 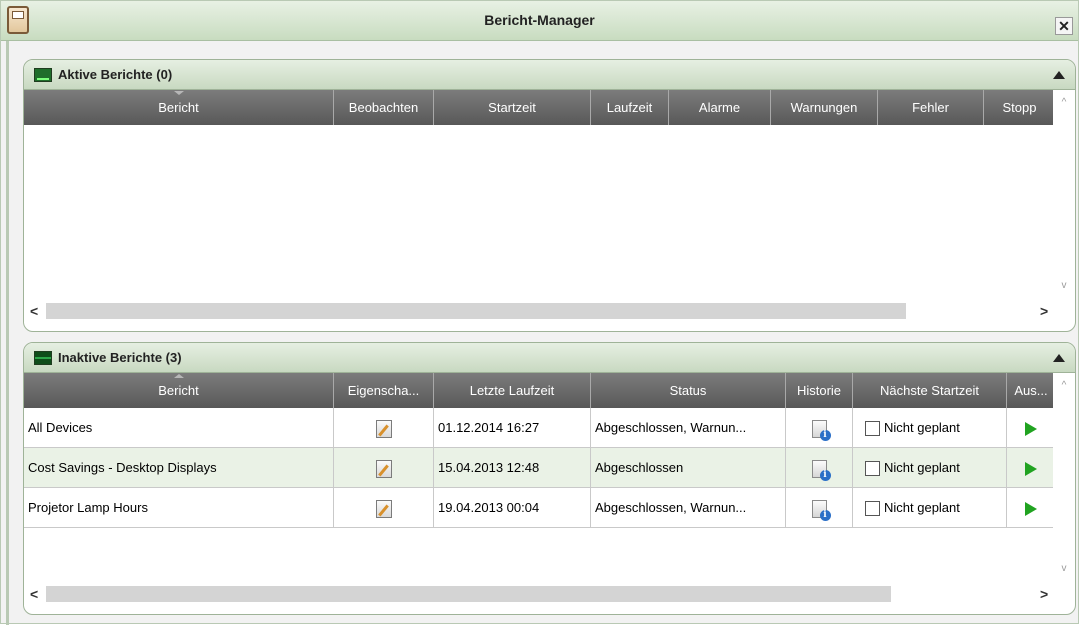 I want to click on inactive-horizontal-scrollbar: < >, so click(x=539, y=594).